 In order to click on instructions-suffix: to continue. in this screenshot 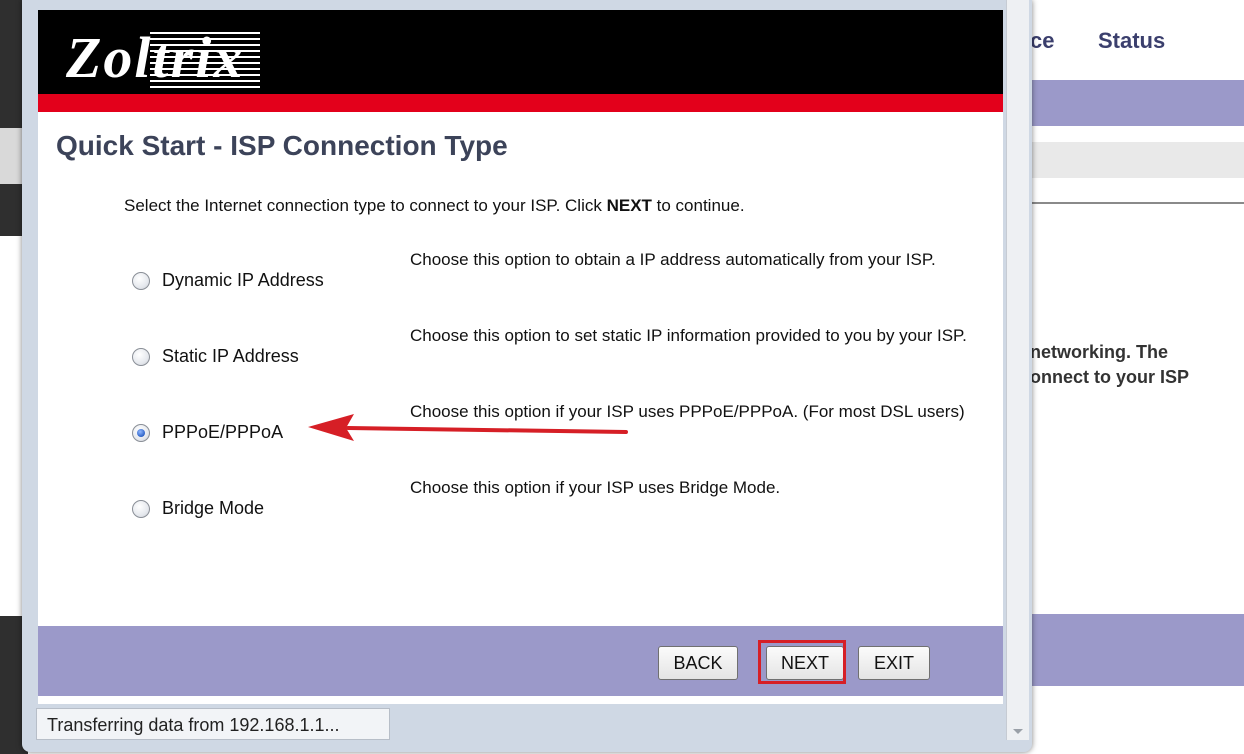, I will do `click(698, 205)`.